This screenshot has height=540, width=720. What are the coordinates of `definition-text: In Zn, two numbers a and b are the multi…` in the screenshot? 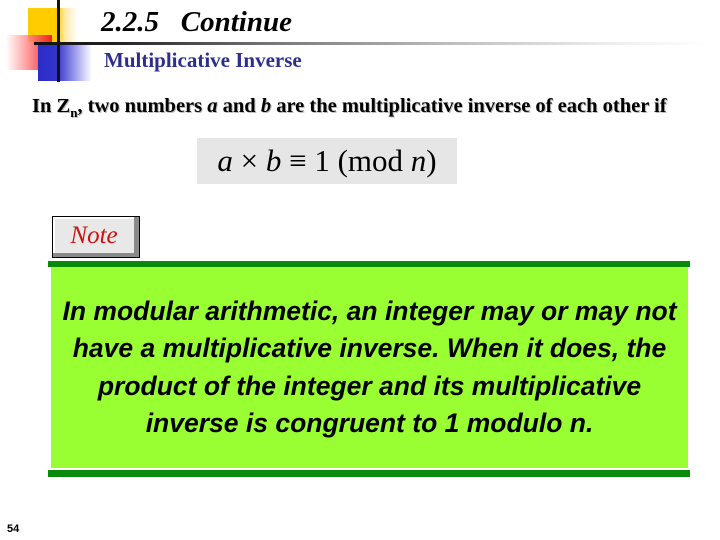 It's located at (357, 106).